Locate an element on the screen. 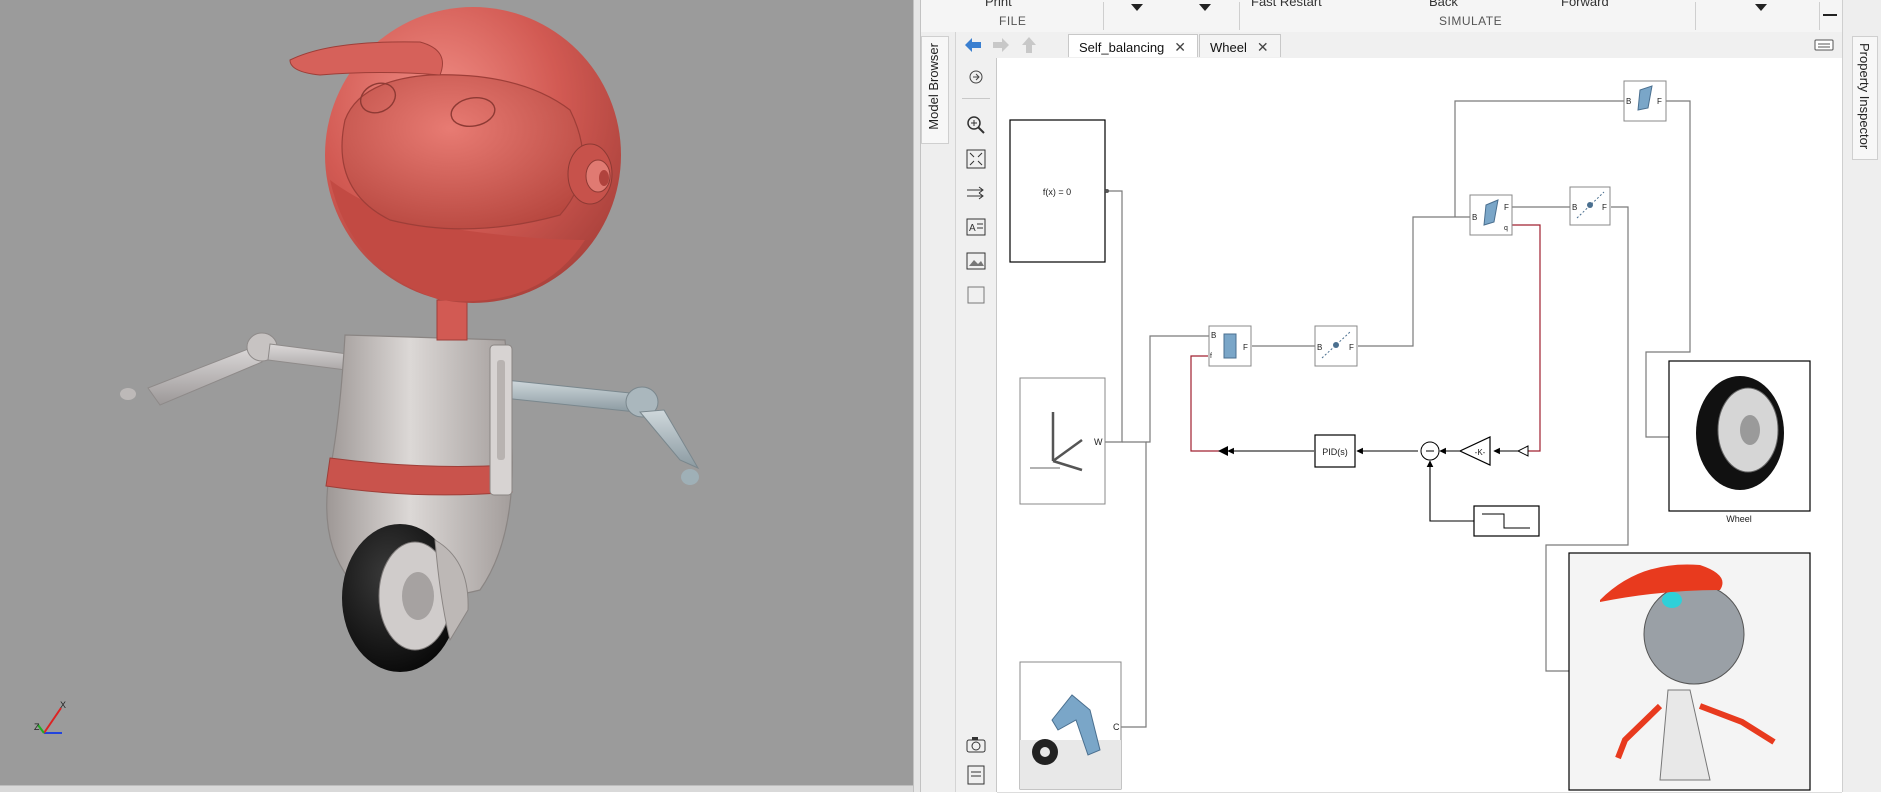  tab-self-balancing: Self_balancing ✕ is located at coordinates (1133, 45).